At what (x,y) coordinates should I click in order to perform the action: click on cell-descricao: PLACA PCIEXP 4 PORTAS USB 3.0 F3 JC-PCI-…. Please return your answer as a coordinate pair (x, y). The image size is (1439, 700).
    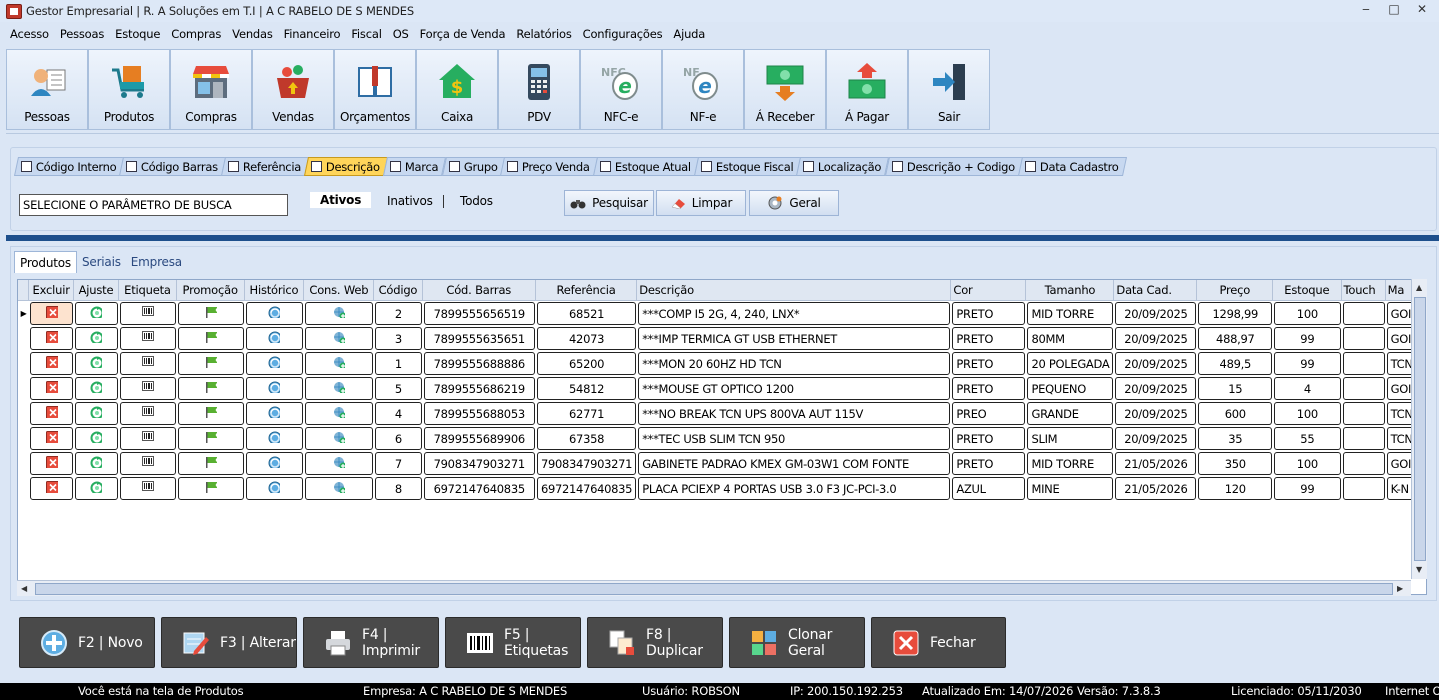
    Looking at the image, I should click on (794, 488).